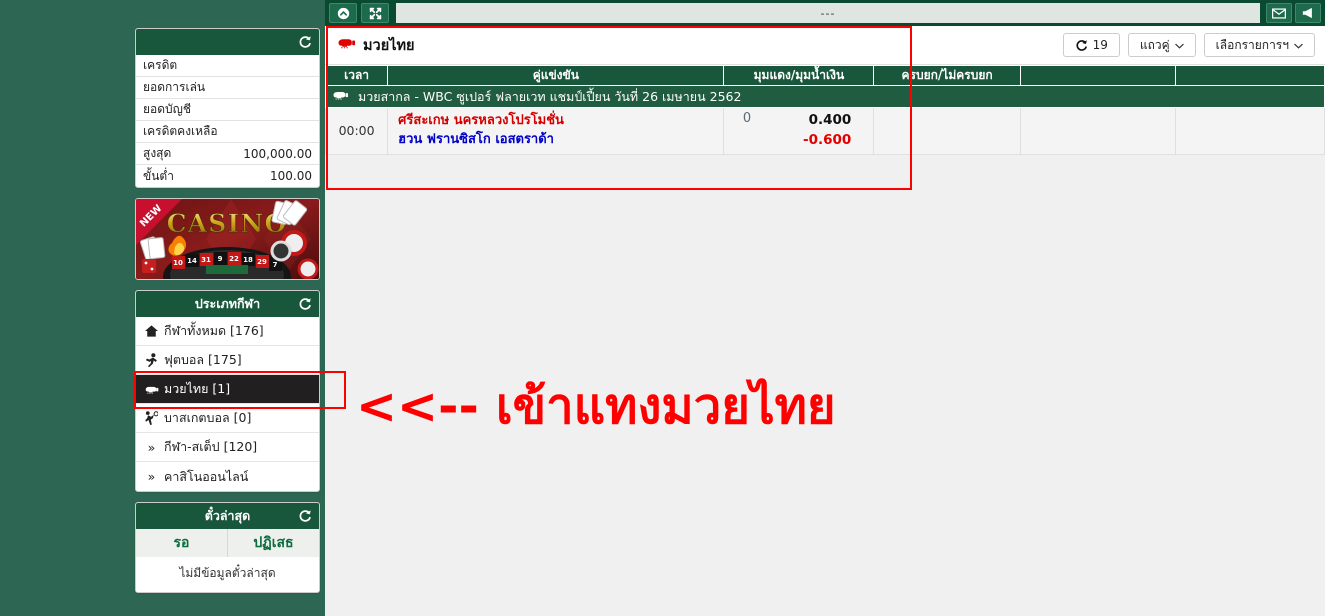 The image size is (1325, 616). Describe the element at coordinates (227, 176) in the screenshot. I see `balance-row: ขั้นต่ำ 100.00` at that location.